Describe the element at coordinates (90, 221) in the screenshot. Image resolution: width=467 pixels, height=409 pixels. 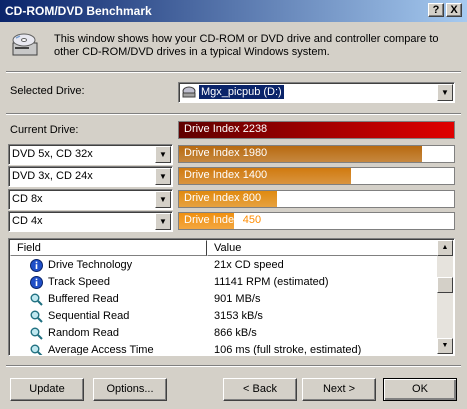
I see `comparison-drive-combo: CD 4x ▼` at that location.